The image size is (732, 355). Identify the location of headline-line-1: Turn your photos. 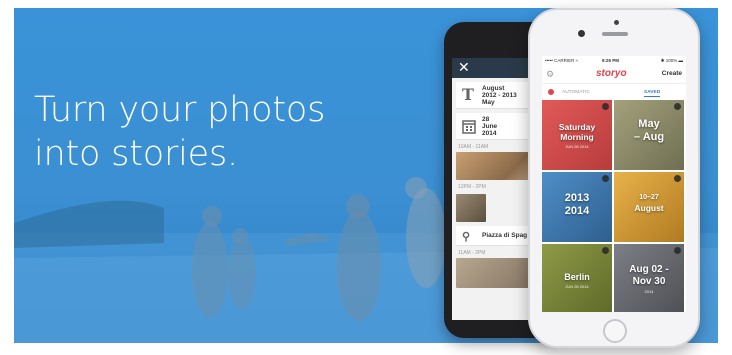
(180, 110).